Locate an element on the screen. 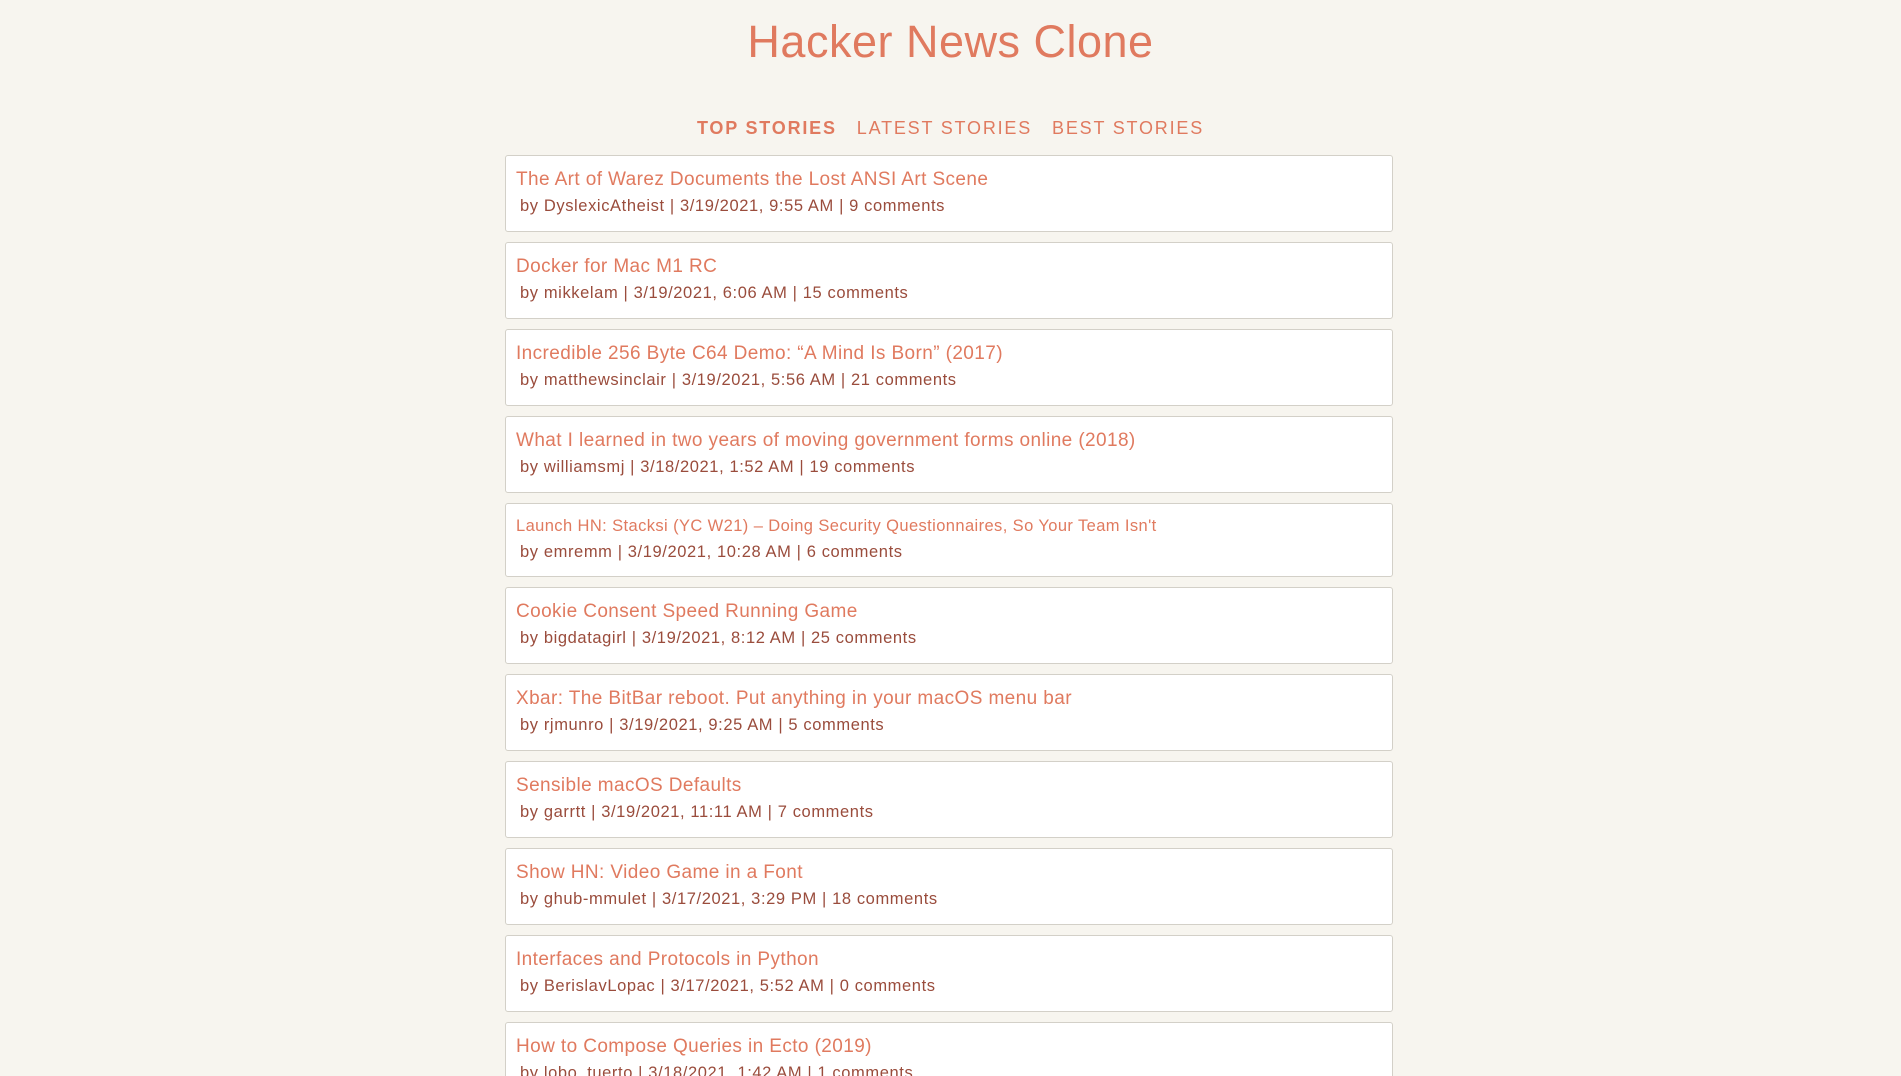  story-comments: 7 comments is located at coordinates (826, 812).